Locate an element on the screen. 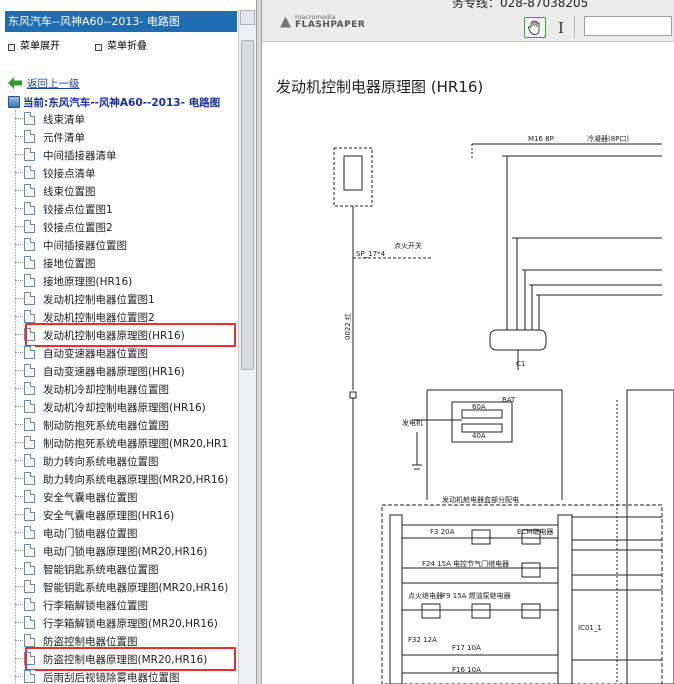 The height and width of the screenshot is (684, 674). back-arrow-icon is located at coordinates (15, 83).